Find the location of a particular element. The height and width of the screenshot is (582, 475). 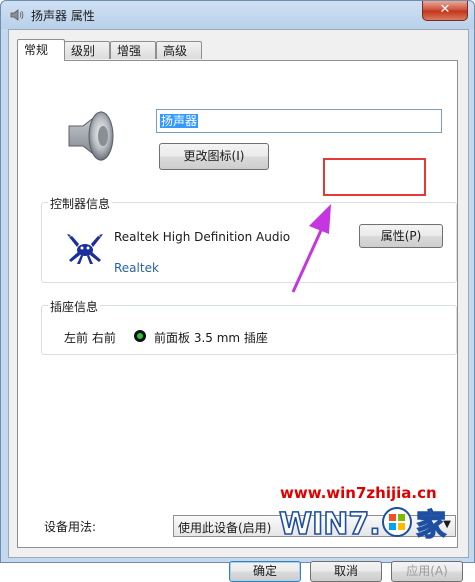

device-name-input: 扬声器 is located at coordinates (299, 121).